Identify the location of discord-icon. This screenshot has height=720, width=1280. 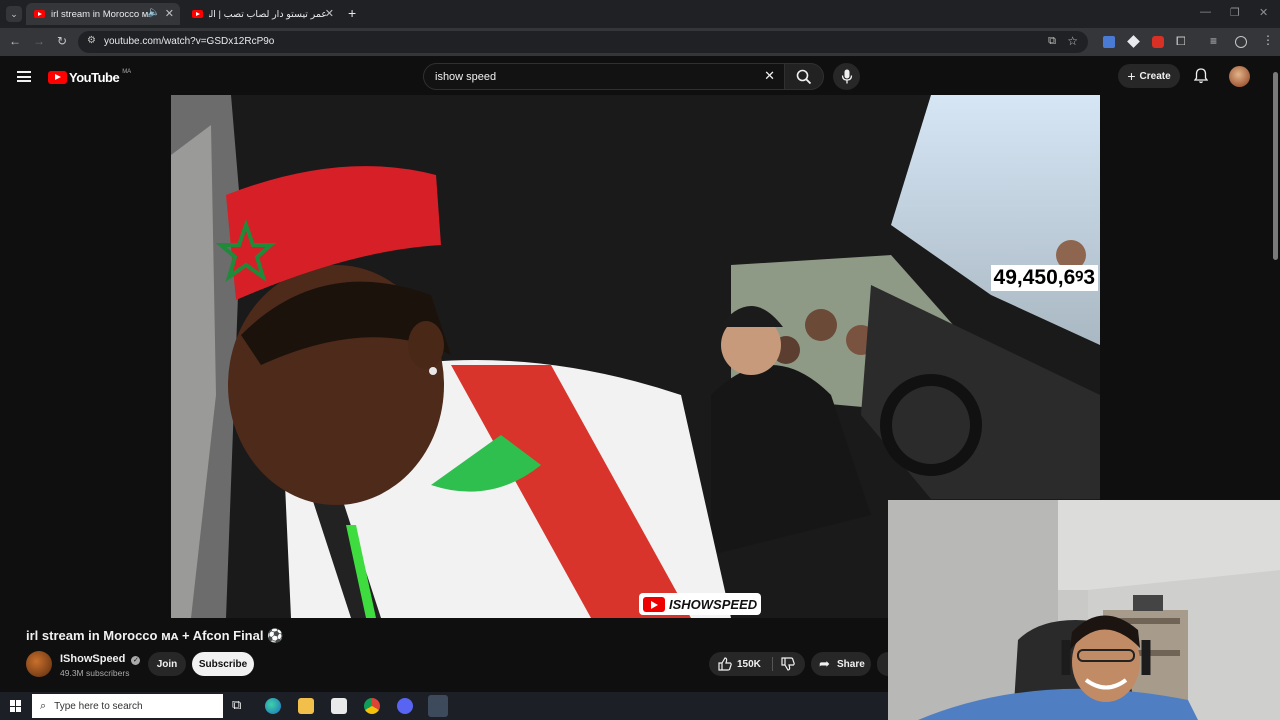
(405, 706).